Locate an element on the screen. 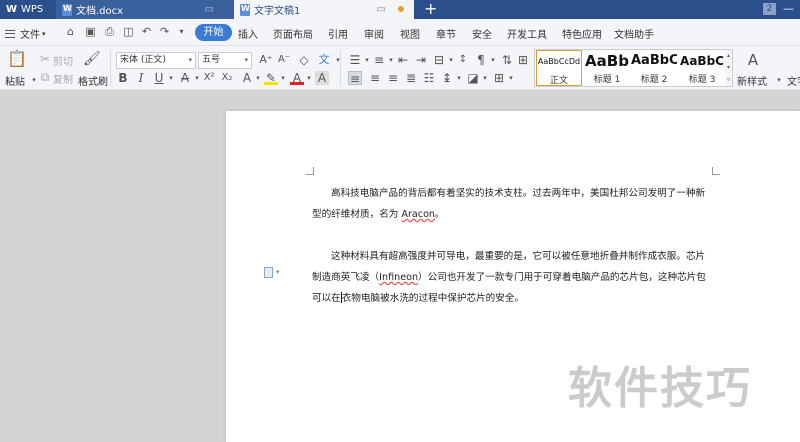 The width and height of the screenshot is (800, 442). align-right-icon: ≡ is located at coordinates (393, 78).